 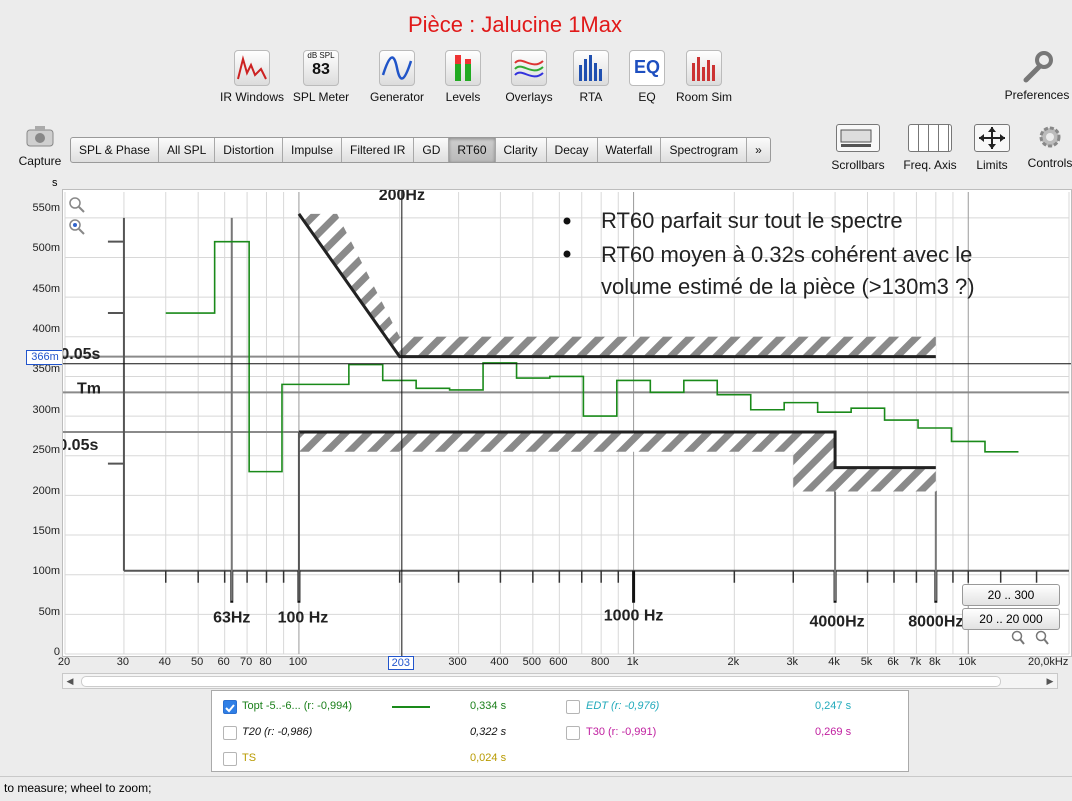 What do you see at coordinates (833, 732) in the screenshot?
I see `t30-value: 0,269 s` at bounding box center [833, 732].